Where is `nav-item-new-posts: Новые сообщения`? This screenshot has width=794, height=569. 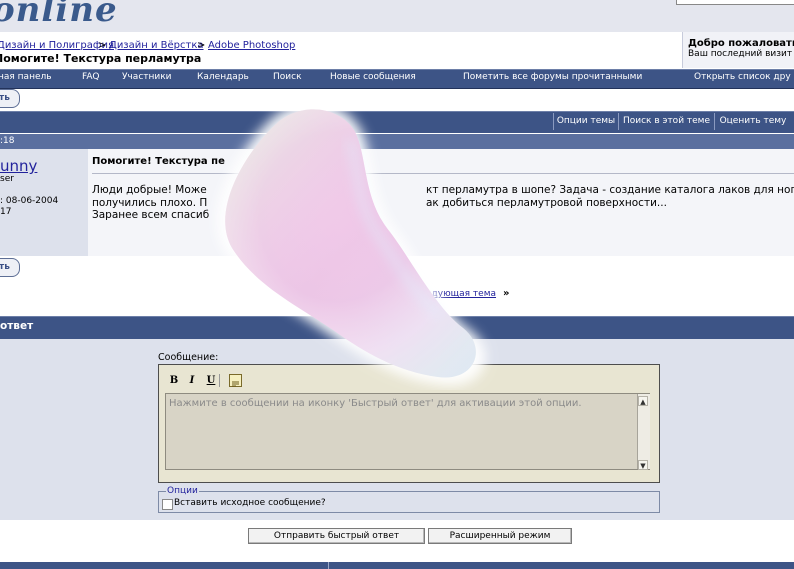
nav-item-new-posts: Новые сообщения is located at coordinates (373, 77).